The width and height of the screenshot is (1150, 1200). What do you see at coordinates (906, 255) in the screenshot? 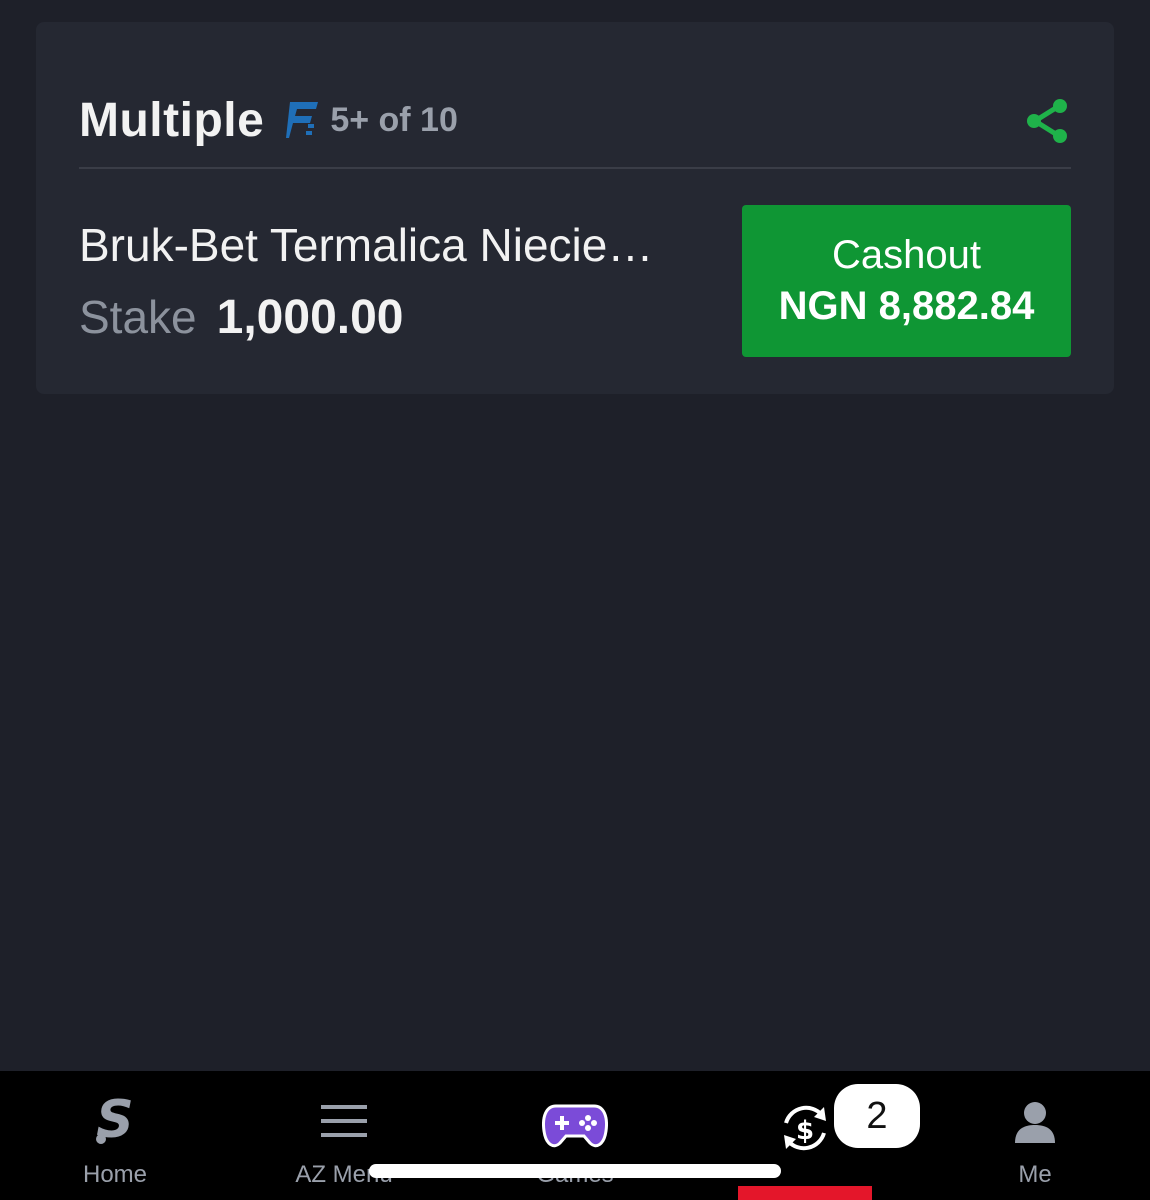
I see `cashout-label: Cashout` at bounding box center [906, 255].